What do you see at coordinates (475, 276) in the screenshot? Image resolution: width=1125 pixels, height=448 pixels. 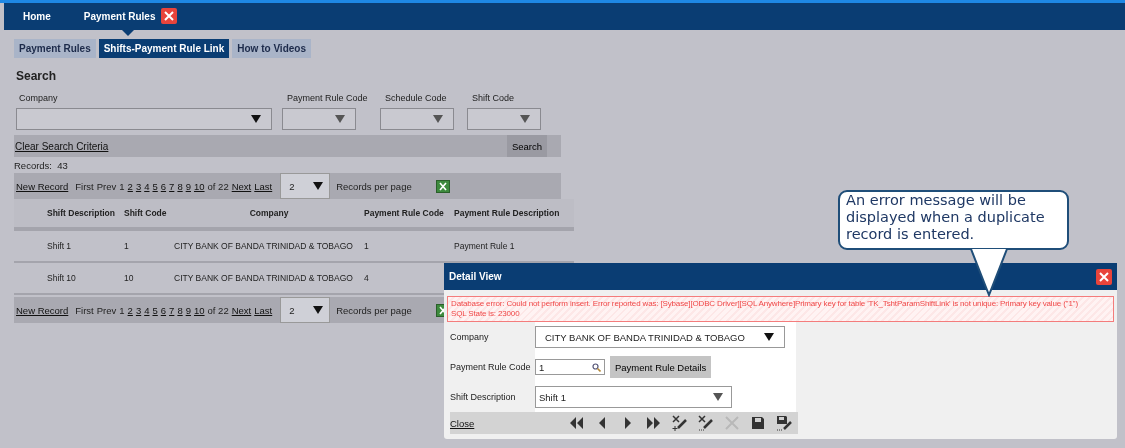 I see `dialog-title: Detail View` at bounding box center [475, 276].